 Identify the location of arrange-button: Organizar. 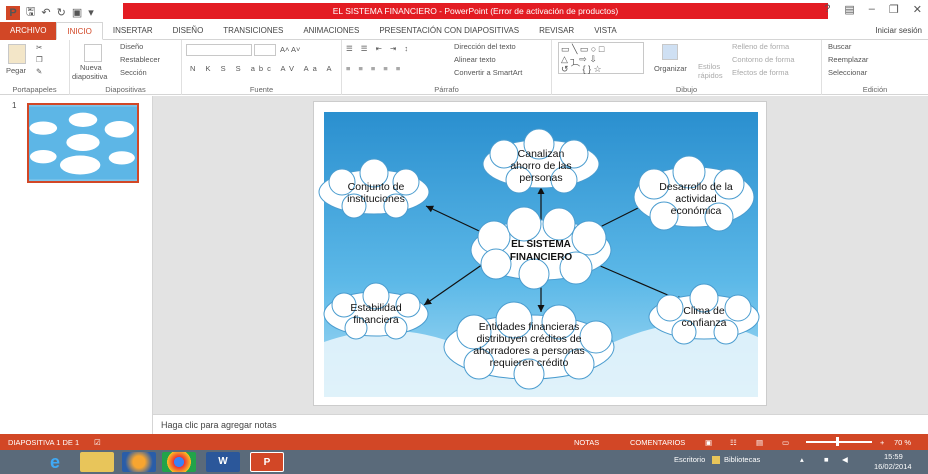
(670, 68).